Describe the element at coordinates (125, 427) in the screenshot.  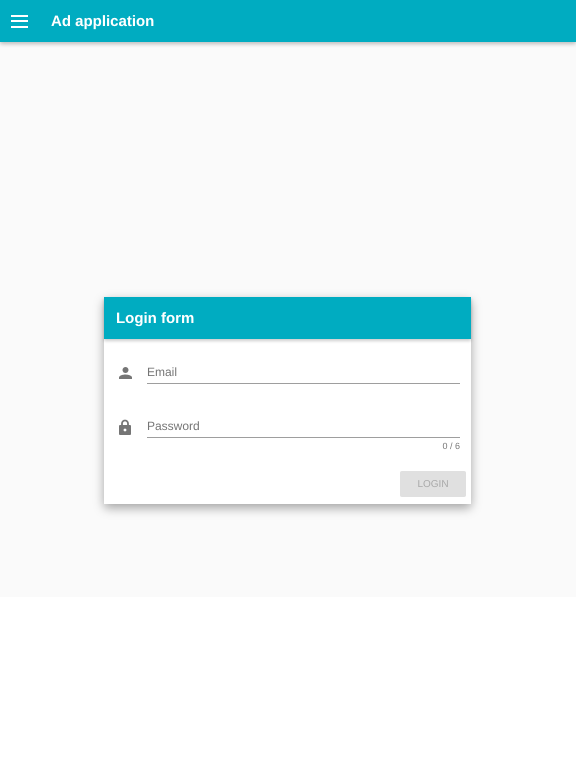
I see `lock-icon` at that location.